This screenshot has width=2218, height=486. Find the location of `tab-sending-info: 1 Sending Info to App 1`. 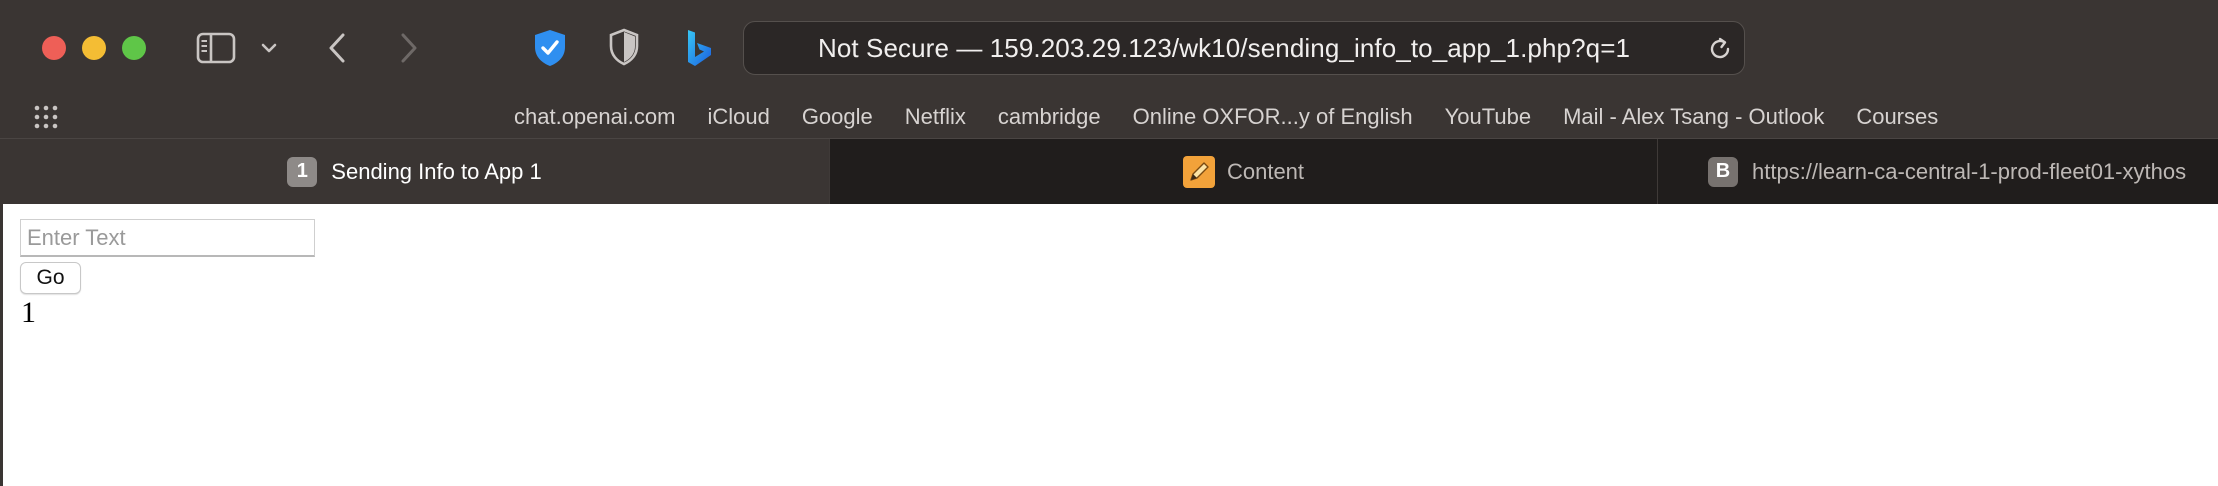

tab-sending-info: 1 Sending Info to App 1 is located at coordinates (414, 171).